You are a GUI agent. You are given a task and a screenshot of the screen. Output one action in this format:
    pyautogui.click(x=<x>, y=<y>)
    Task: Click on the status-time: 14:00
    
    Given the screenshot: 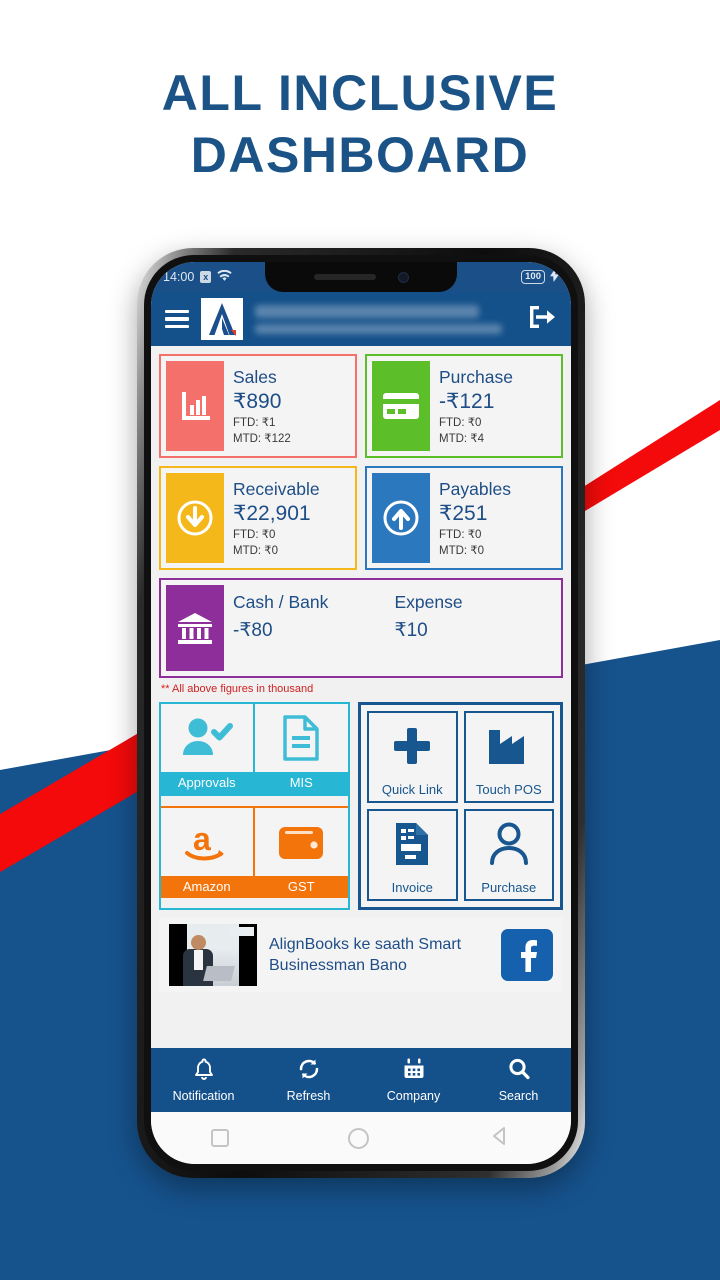 What is the action you would take?
    pyautogui.click(x=179, y=277)
    